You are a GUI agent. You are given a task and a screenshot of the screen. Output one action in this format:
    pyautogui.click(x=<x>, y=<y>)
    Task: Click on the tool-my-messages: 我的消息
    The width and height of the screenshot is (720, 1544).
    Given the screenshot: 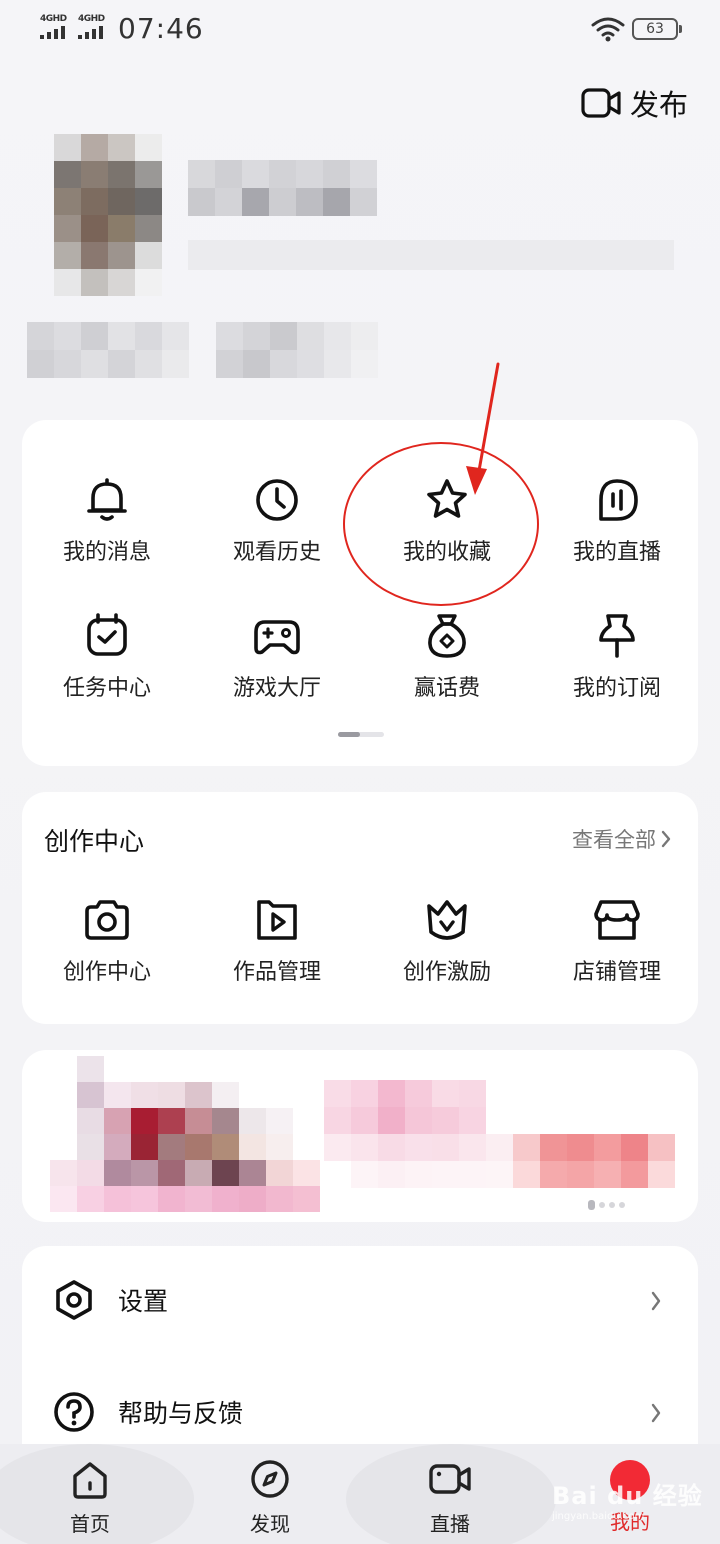 What is the action you would take?
    pyautogui.click(x=107, y=520)
    